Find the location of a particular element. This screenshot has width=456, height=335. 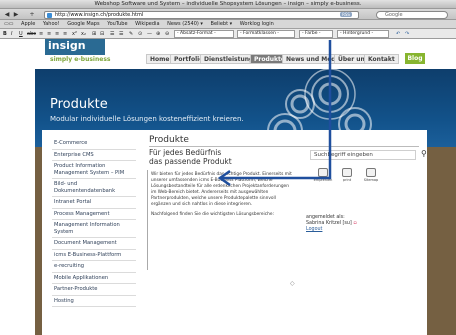

menu-blog: Blog is located at coordinates (415, 58).